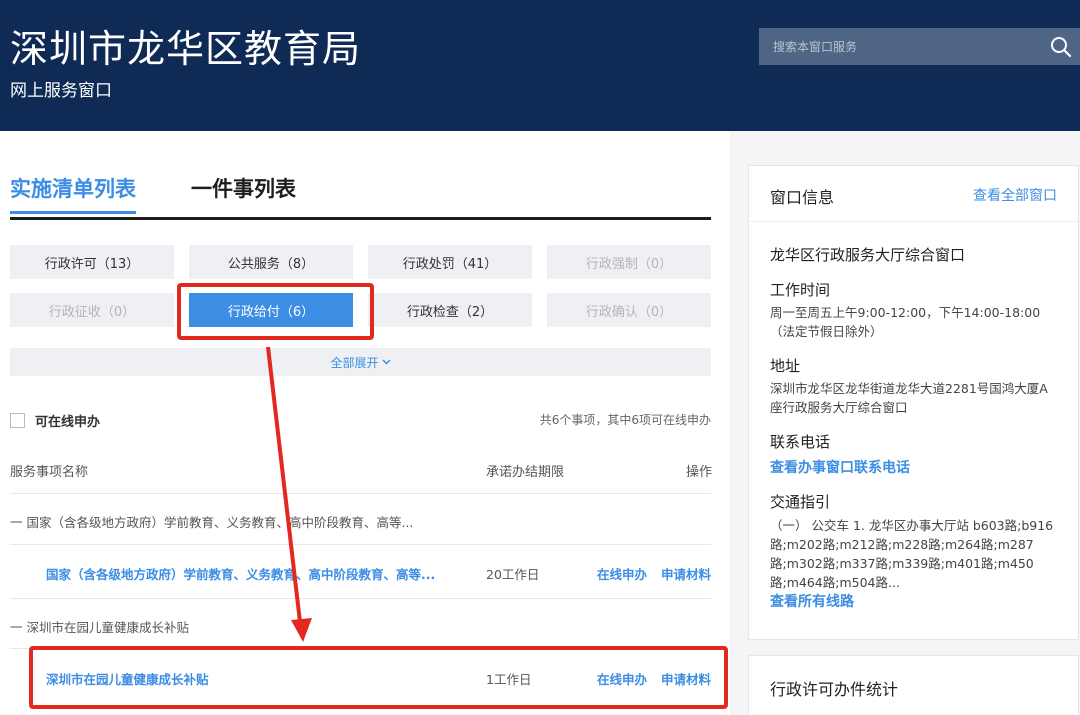  Describe the element at coordinates (785, 366) in the screenshot. I see `address-label: 地址` at that location.